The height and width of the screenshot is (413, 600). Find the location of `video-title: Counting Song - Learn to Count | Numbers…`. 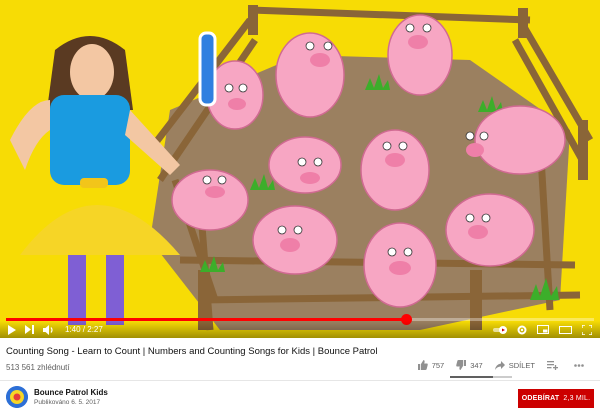

video-title: Counting Song - Learn to Count | Numbers… is located at coordinates (192, 351).